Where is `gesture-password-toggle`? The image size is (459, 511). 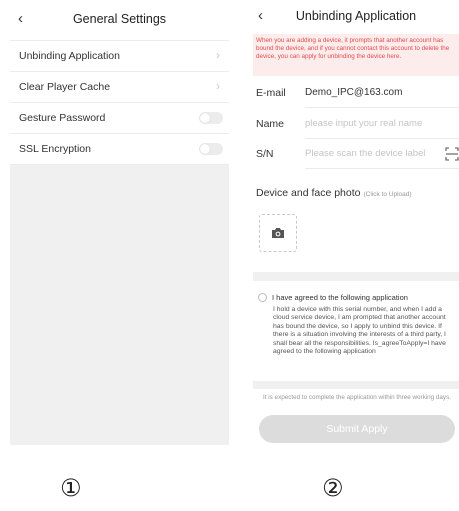
gesture-password-toggle is located at coordinates (211, 118).